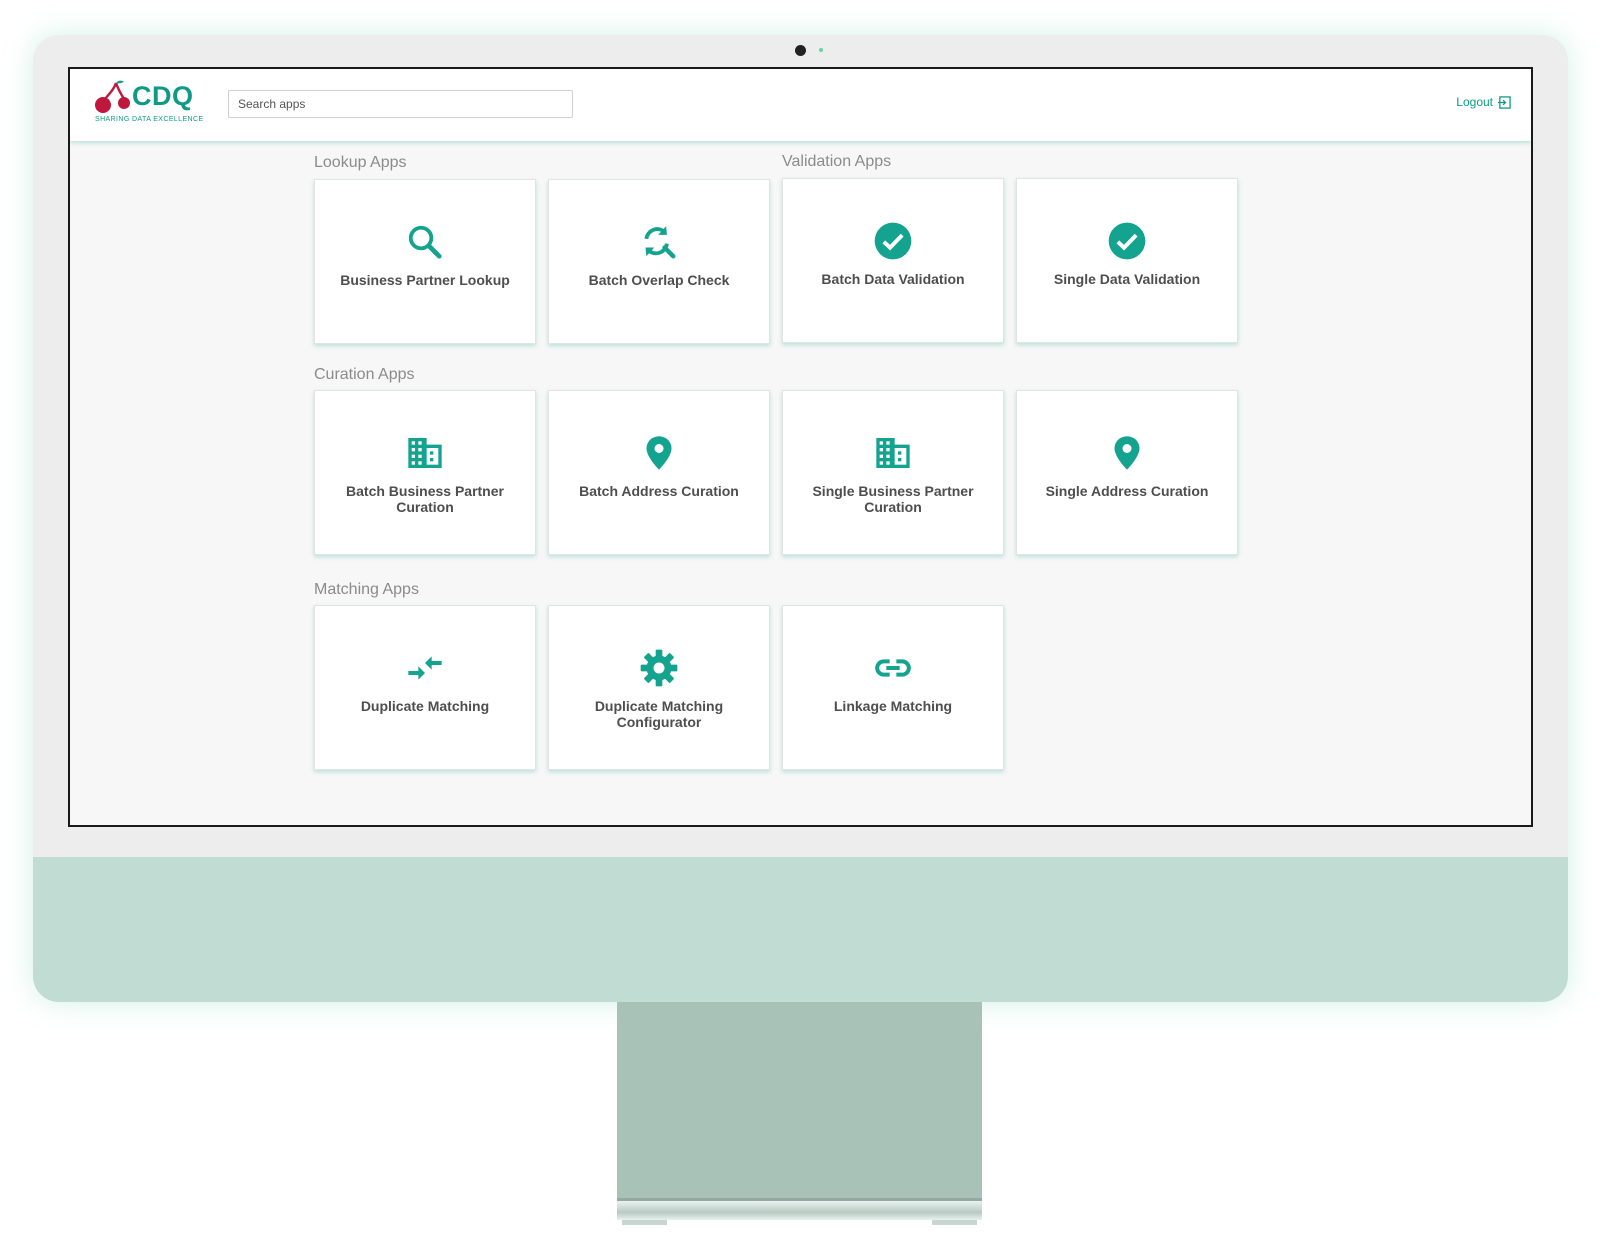 Image resolution: width=1600 pixels, height=1260 pixels. Describe the element at coordinates (954, 1222) in the screenshot. I see `stand-foot-right` at that location.